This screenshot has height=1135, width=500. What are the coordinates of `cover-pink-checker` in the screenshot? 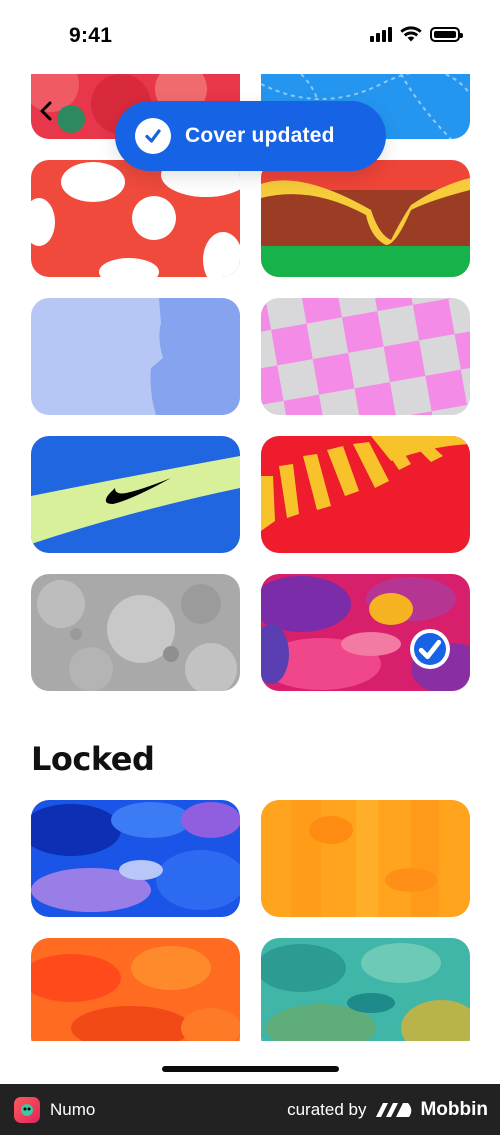 It's located at (365, 356).